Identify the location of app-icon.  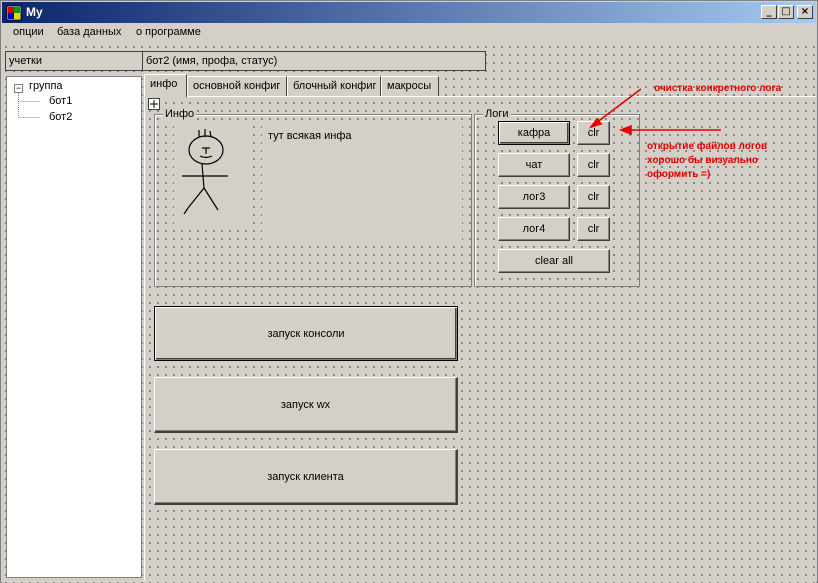
(14, 13).